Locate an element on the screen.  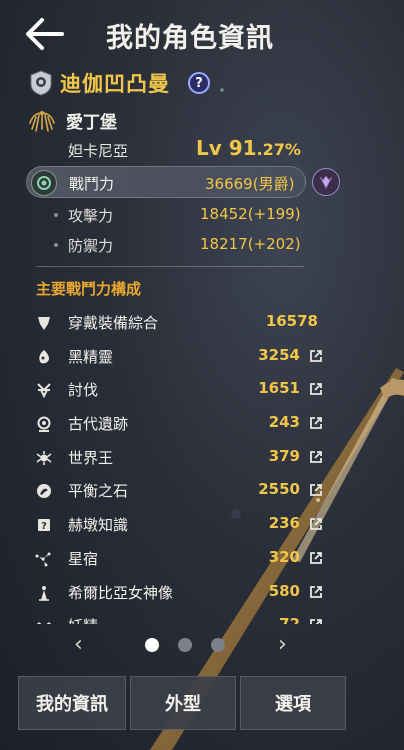
list-item-value: 1651 is located at coordinates (279, 388).